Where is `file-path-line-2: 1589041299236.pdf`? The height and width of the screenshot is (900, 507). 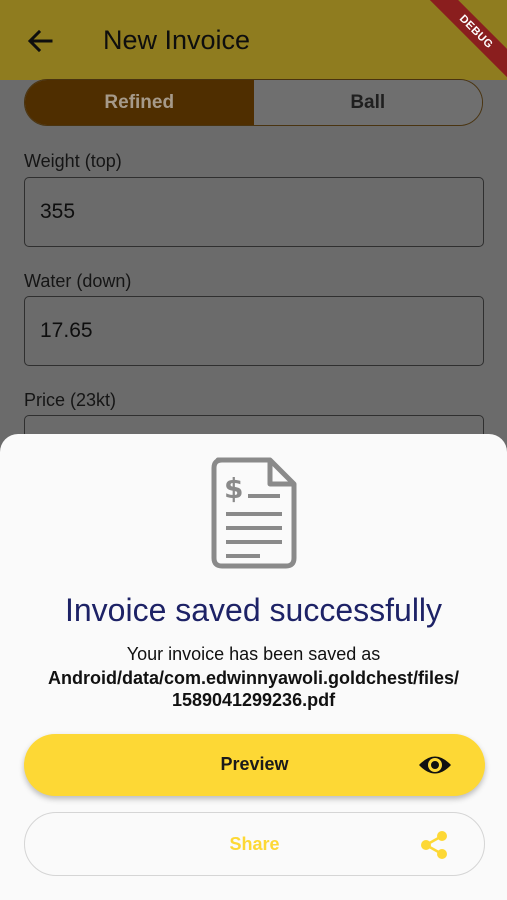 file-path-line-2: 1589041299236.pdf is located at coordinates (253, 700).